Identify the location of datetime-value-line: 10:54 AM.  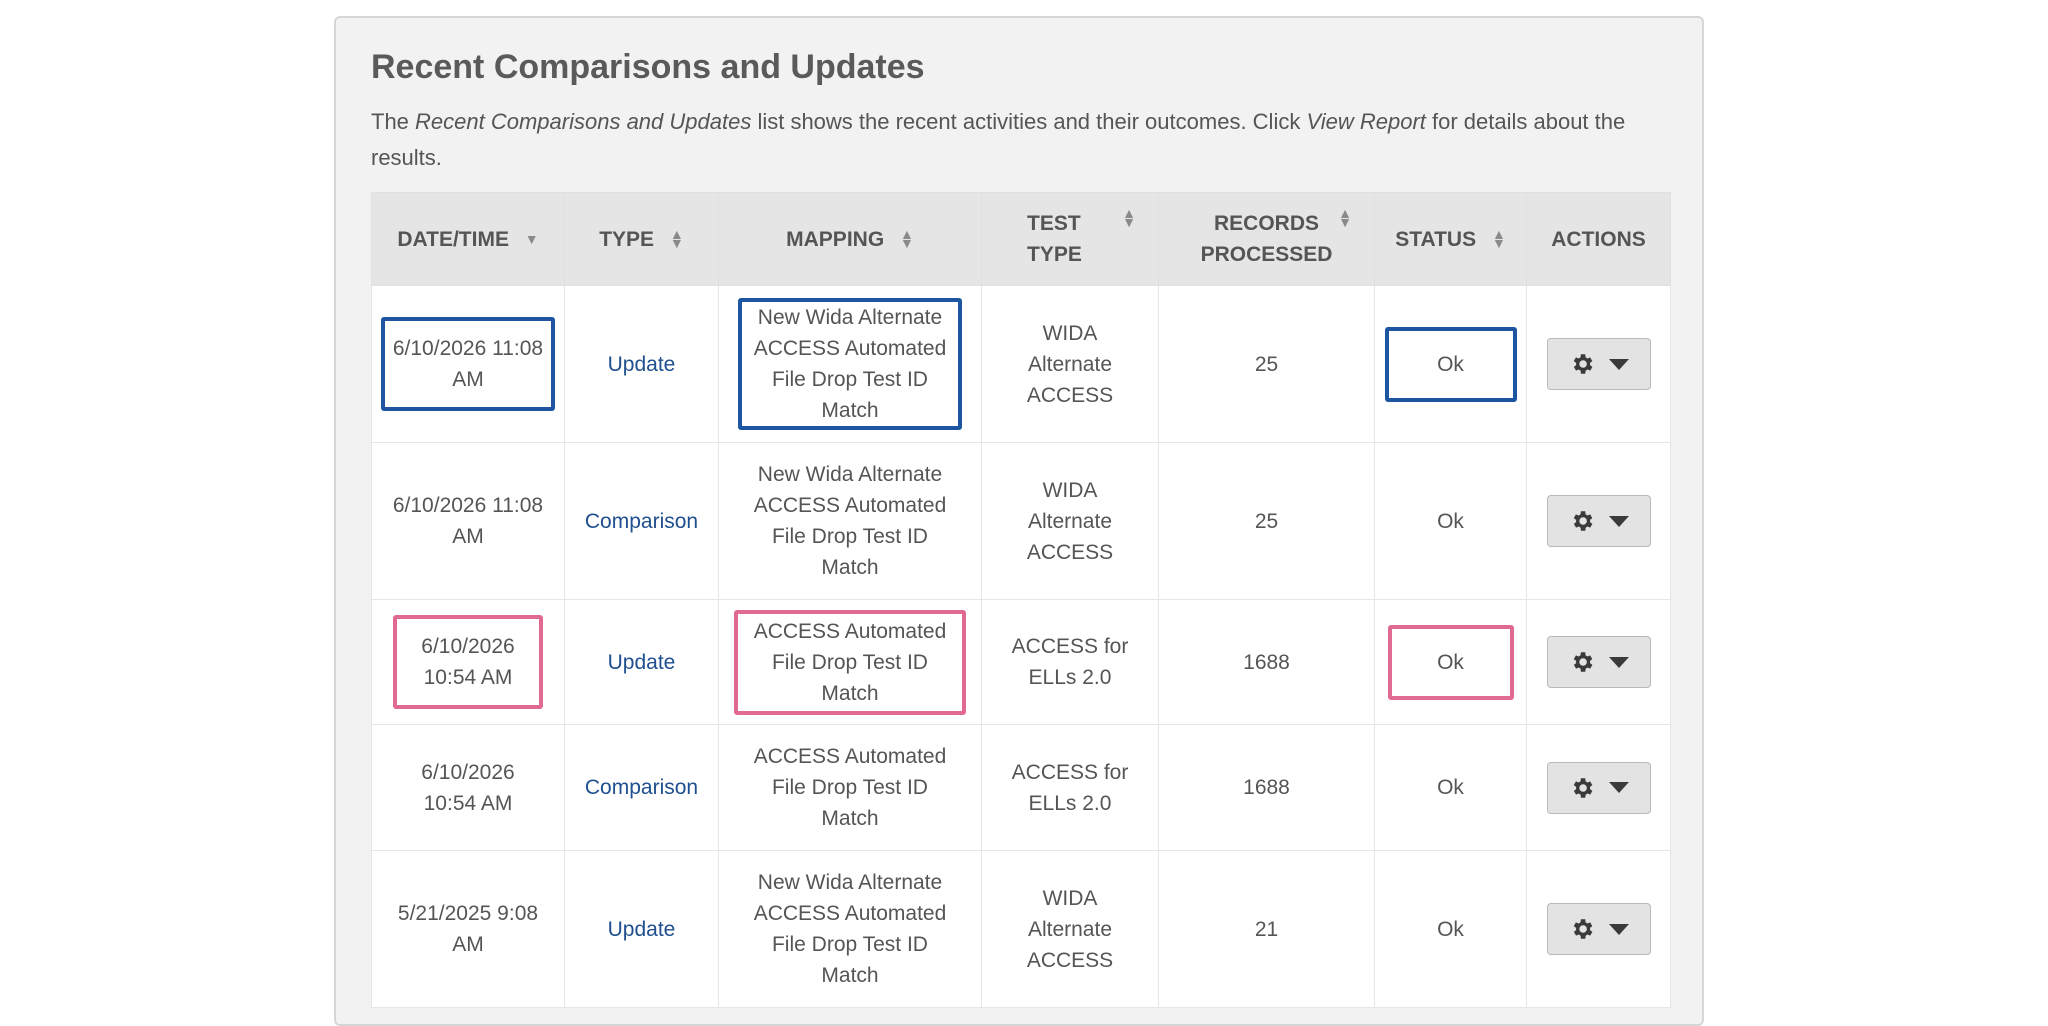
(468, 803).